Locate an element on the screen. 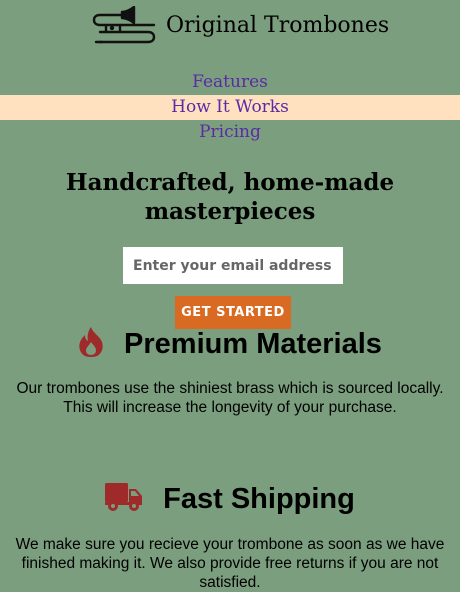 The image size is (460, 592). nav-link-features: Features is located at coordinates (230, 82).